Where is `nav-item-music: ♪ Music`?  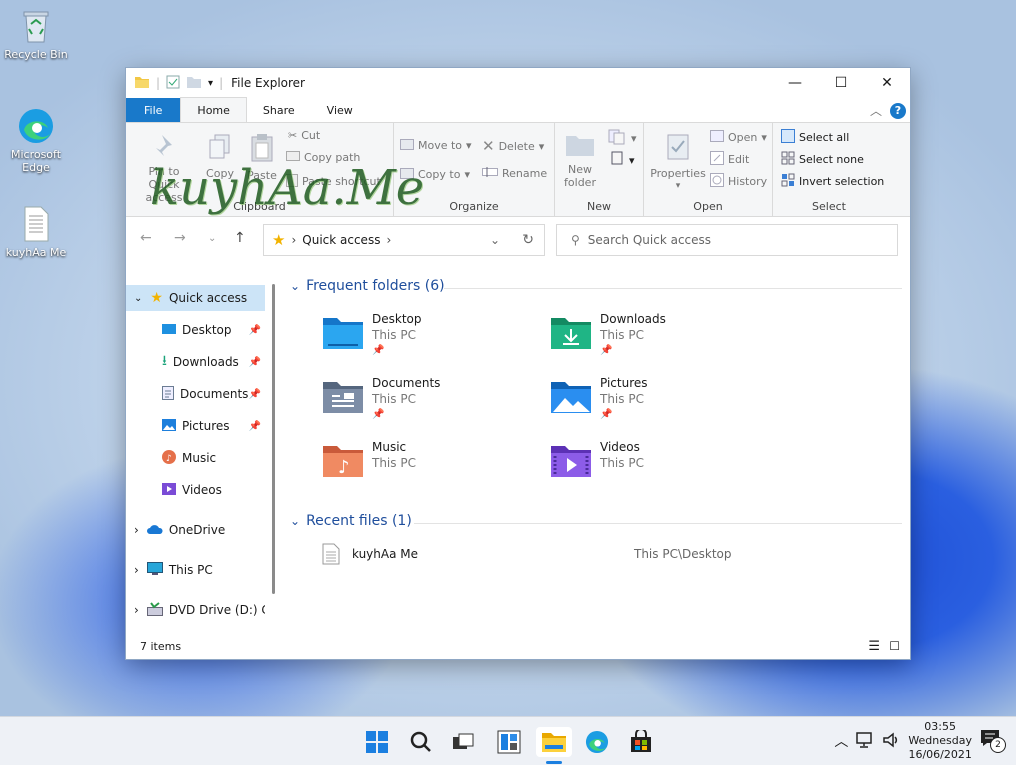 nav-item-music: ♪ Music is located at coordinates (195, 458).